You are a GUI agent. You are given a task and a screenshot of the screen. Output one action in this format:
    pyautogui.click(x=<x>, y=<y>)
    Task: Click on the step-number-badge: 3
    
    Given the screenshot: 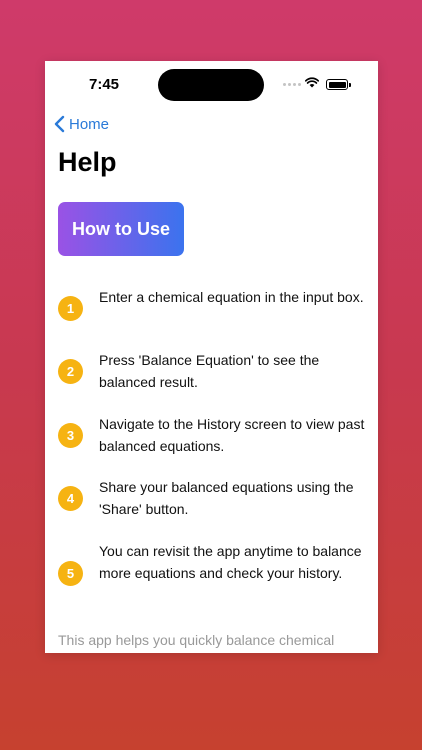 What is the action you would take?
    pyautogui.click(x=70, y=435)
    